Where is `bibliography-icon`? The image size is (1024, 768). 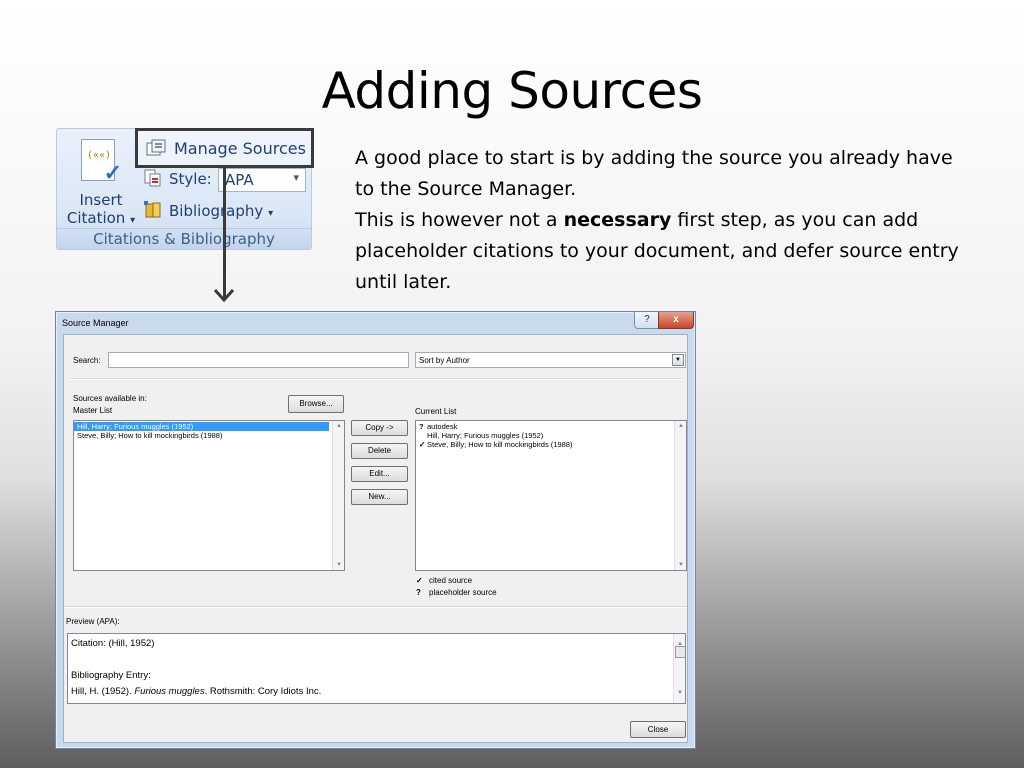 bibliography-icon is located at coordinates (153, 210).